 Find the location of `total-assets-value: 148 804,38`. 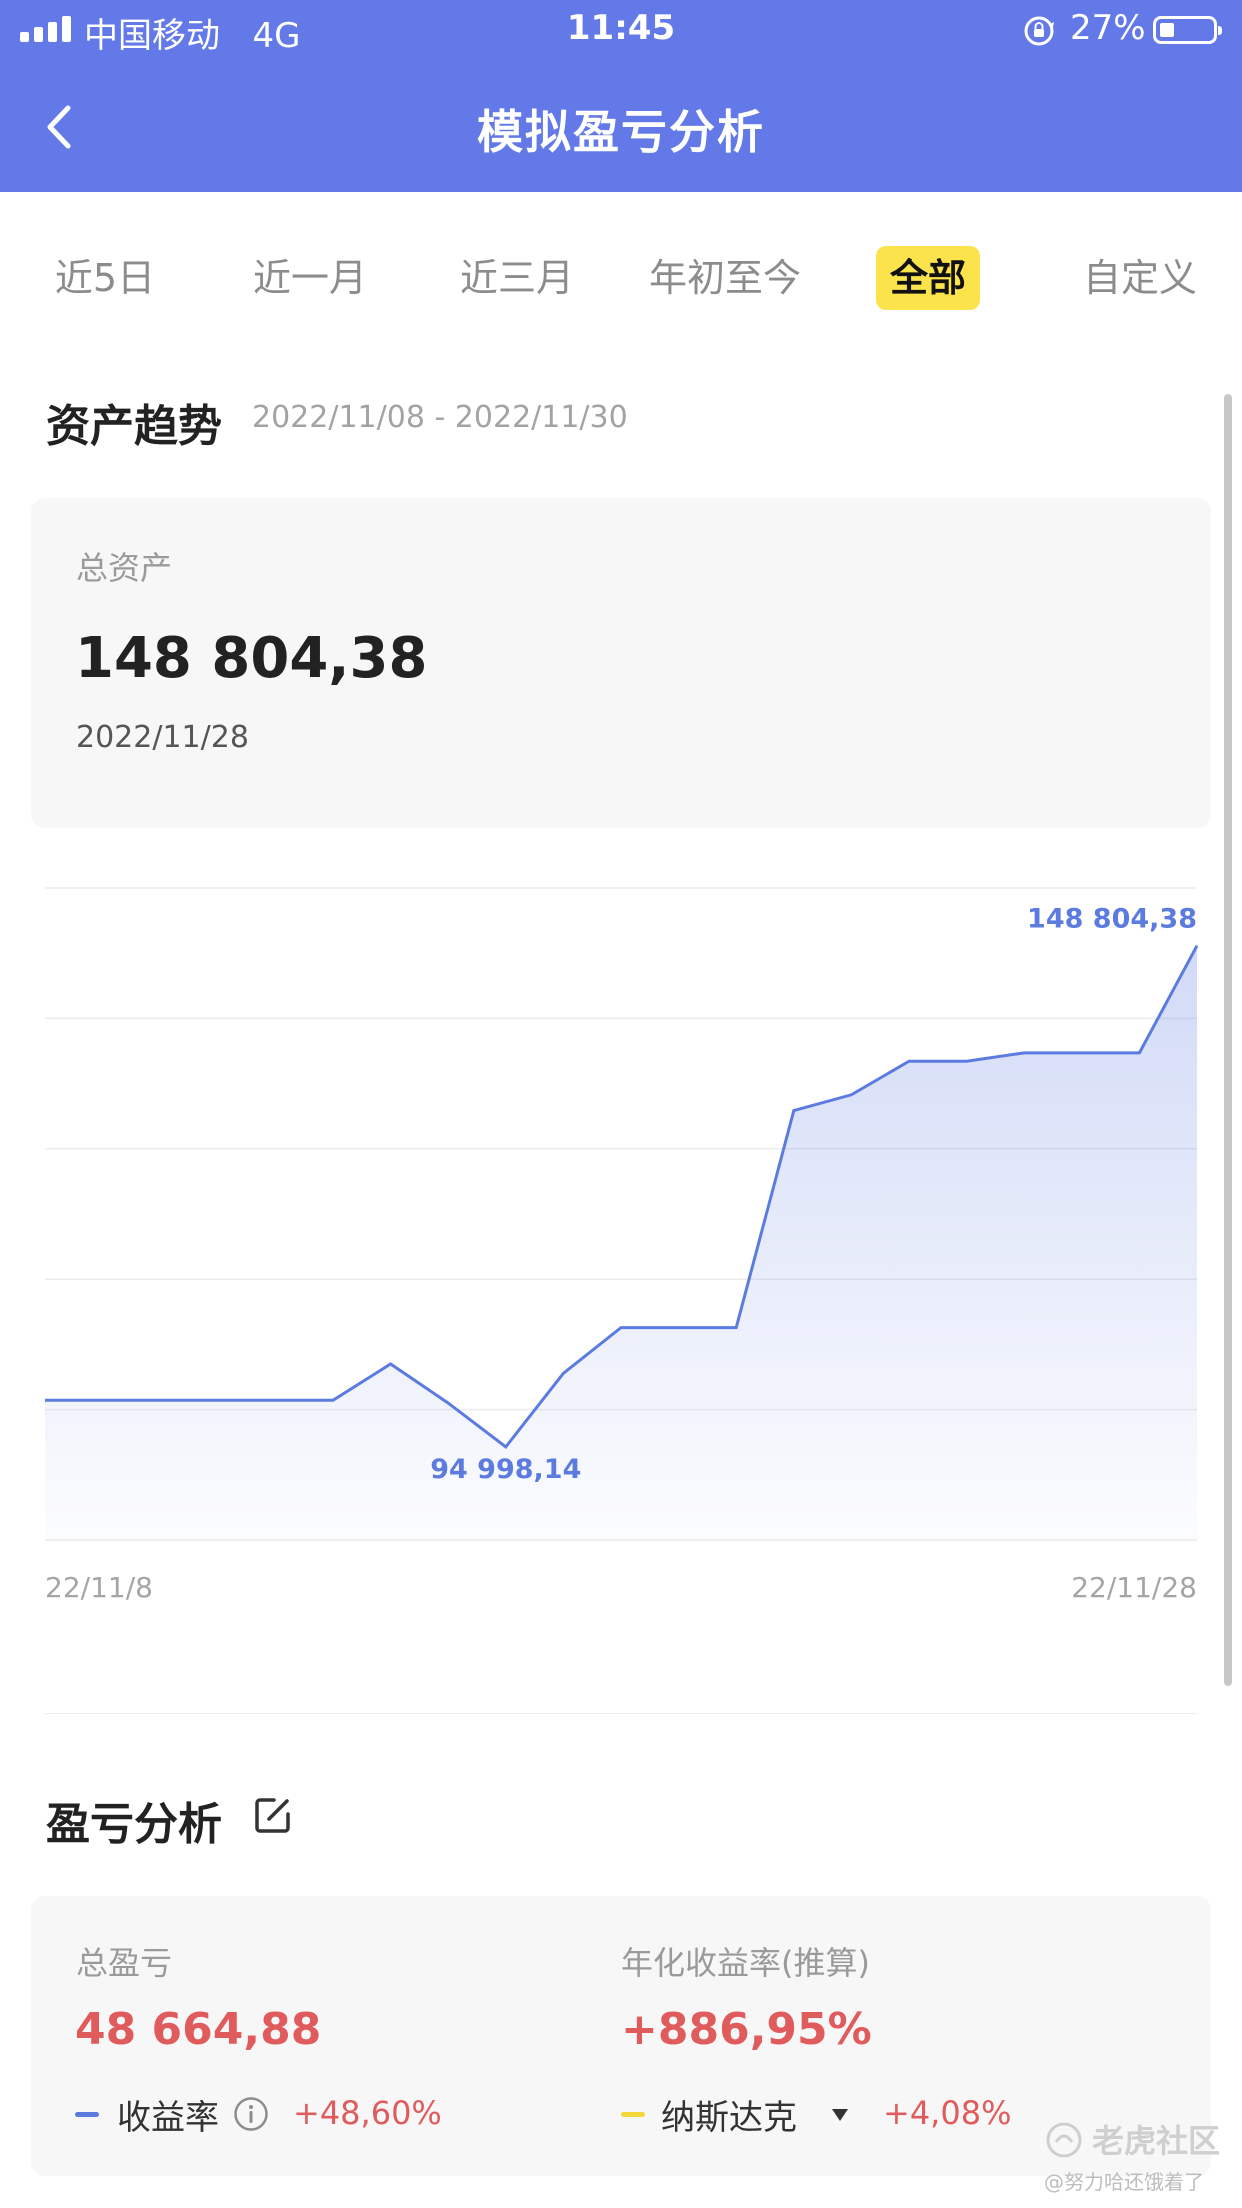

total-assets-value: 148 804,38 is located at coordinates (251, 658).